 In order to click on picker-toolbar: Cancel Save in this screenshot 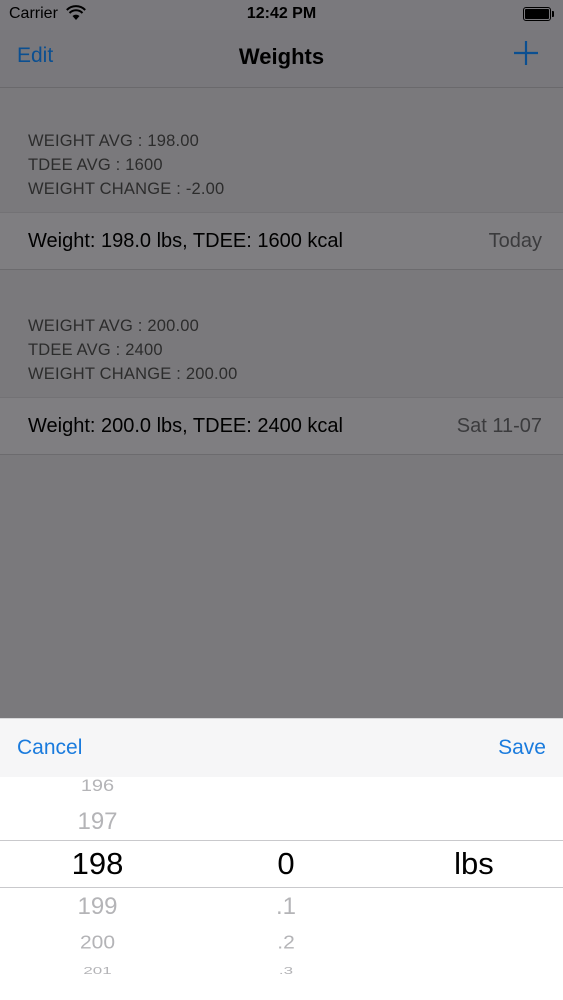, I will do `click(281, 747)`.